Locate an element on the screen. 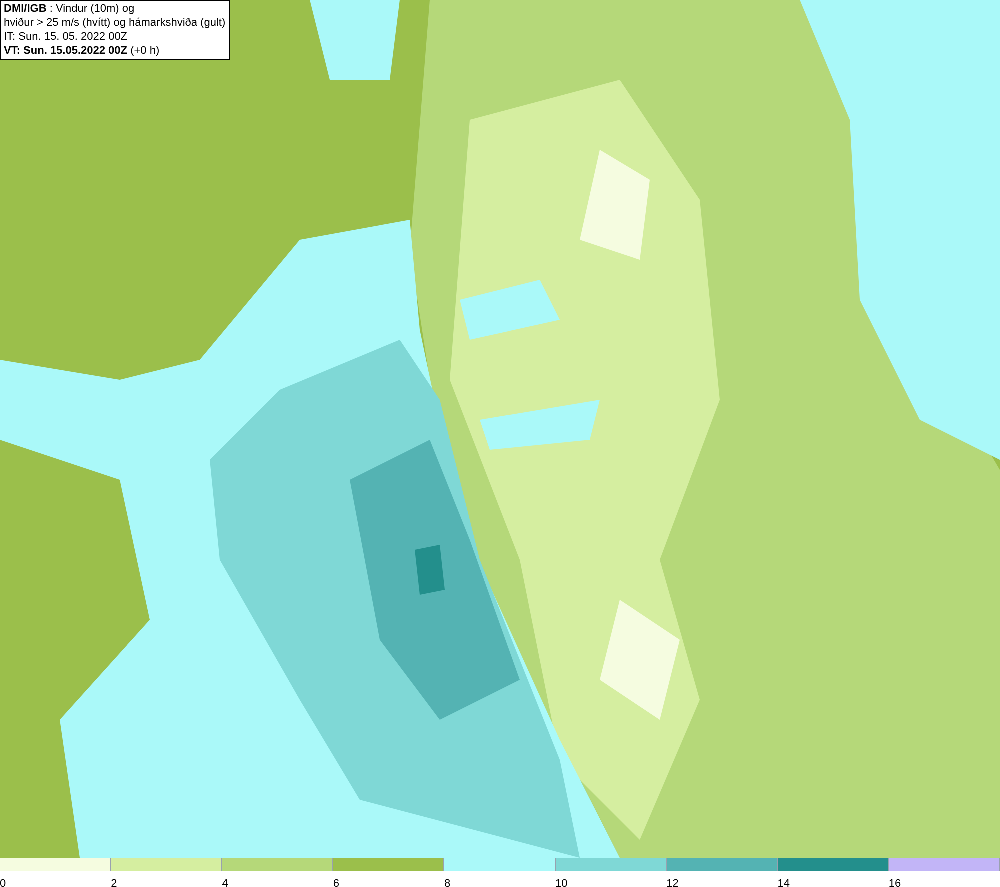 The height and width of the screenshot is (887, 1000). legend-tick-label: 4 is located at coordinates (225, 882).